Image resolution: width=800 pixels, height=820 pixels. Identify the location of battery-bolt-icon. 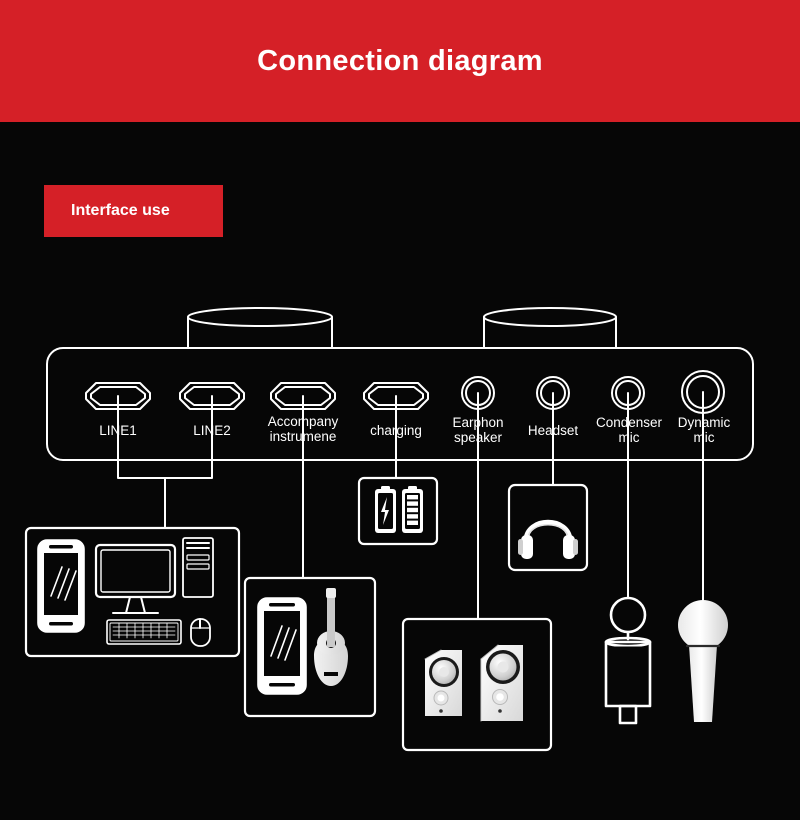
(385, 509).